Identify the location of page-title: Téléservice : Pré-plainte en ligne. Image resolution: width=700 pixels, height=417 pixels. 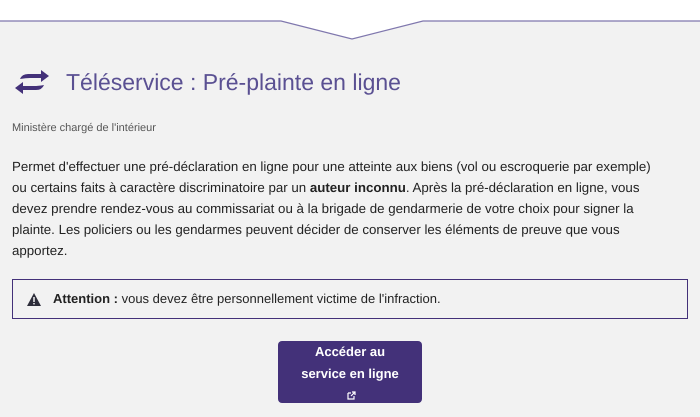
(233, 82).